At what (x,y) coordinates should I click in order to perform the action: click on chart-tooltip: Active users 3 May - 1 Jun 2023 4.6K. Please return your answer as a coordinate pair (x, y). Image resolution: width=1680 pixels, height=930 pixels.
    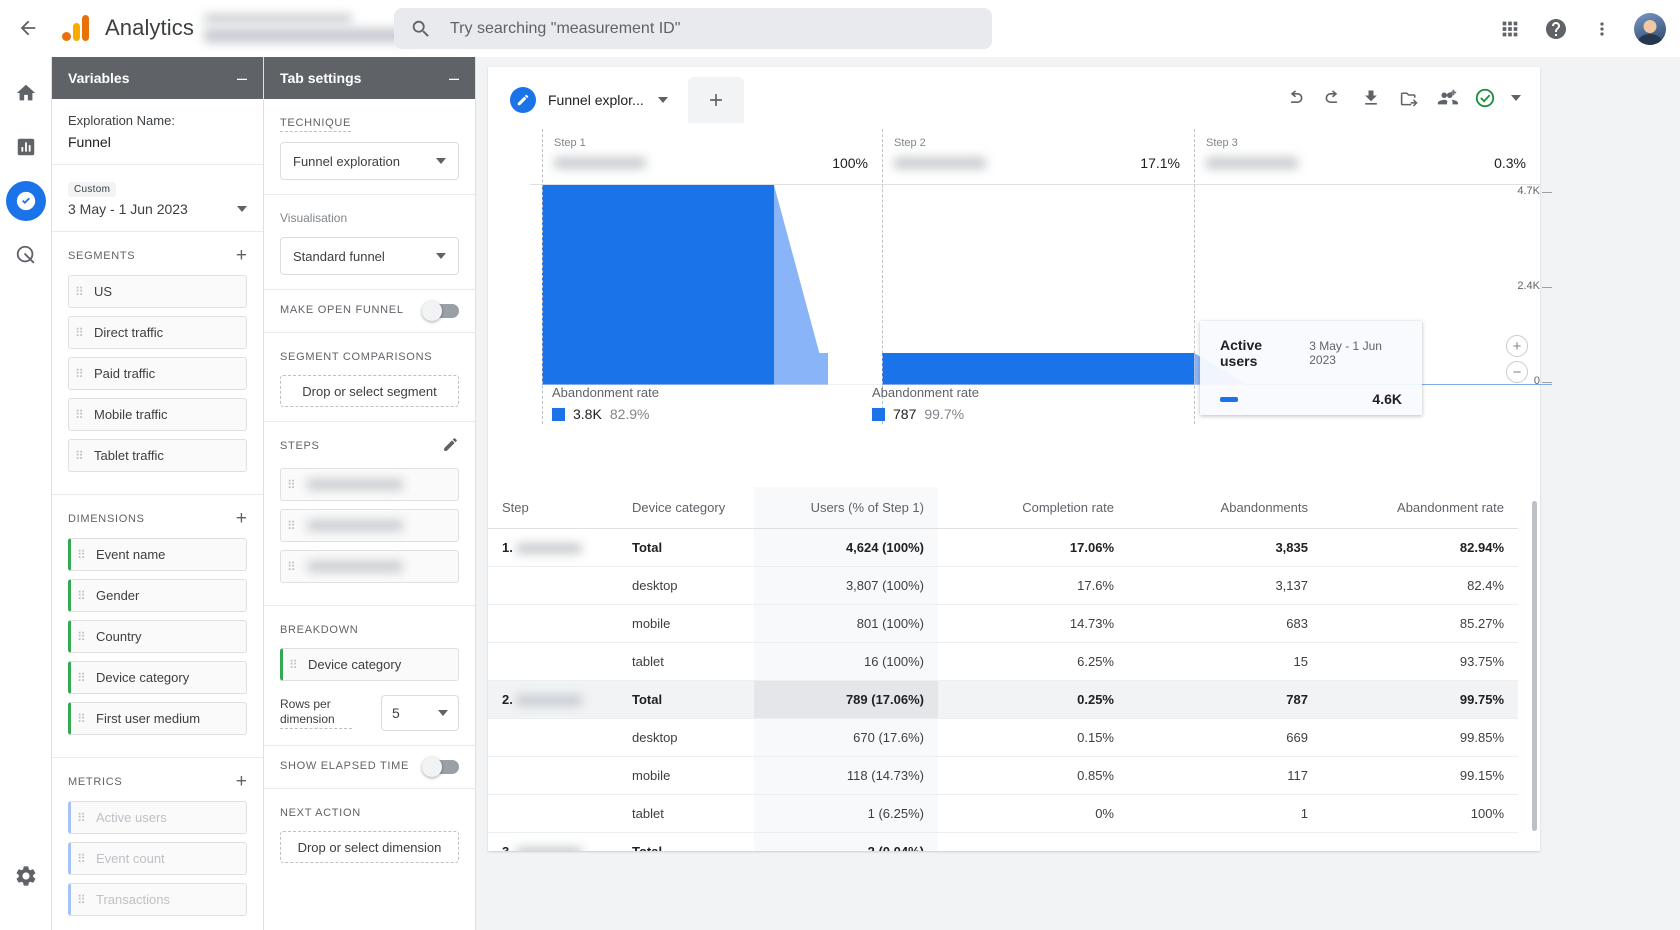
    Looking at the image, I should click on (1311, 368).